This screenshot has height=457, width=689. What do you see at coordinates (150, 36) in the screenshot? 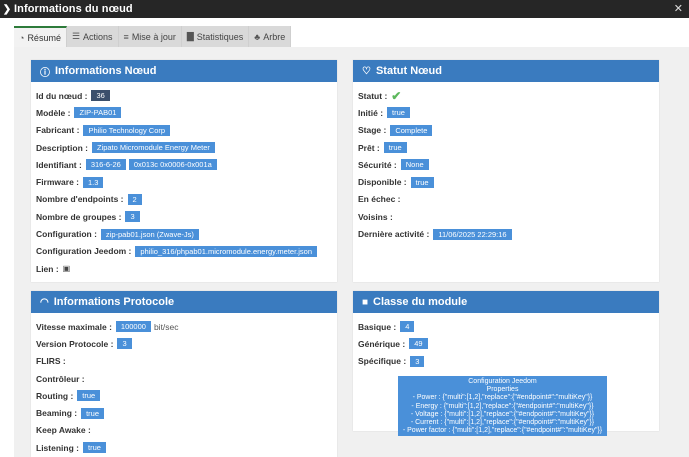
I see `tab-update: ≡ Mise à jour` at bounding box center [150, 36].